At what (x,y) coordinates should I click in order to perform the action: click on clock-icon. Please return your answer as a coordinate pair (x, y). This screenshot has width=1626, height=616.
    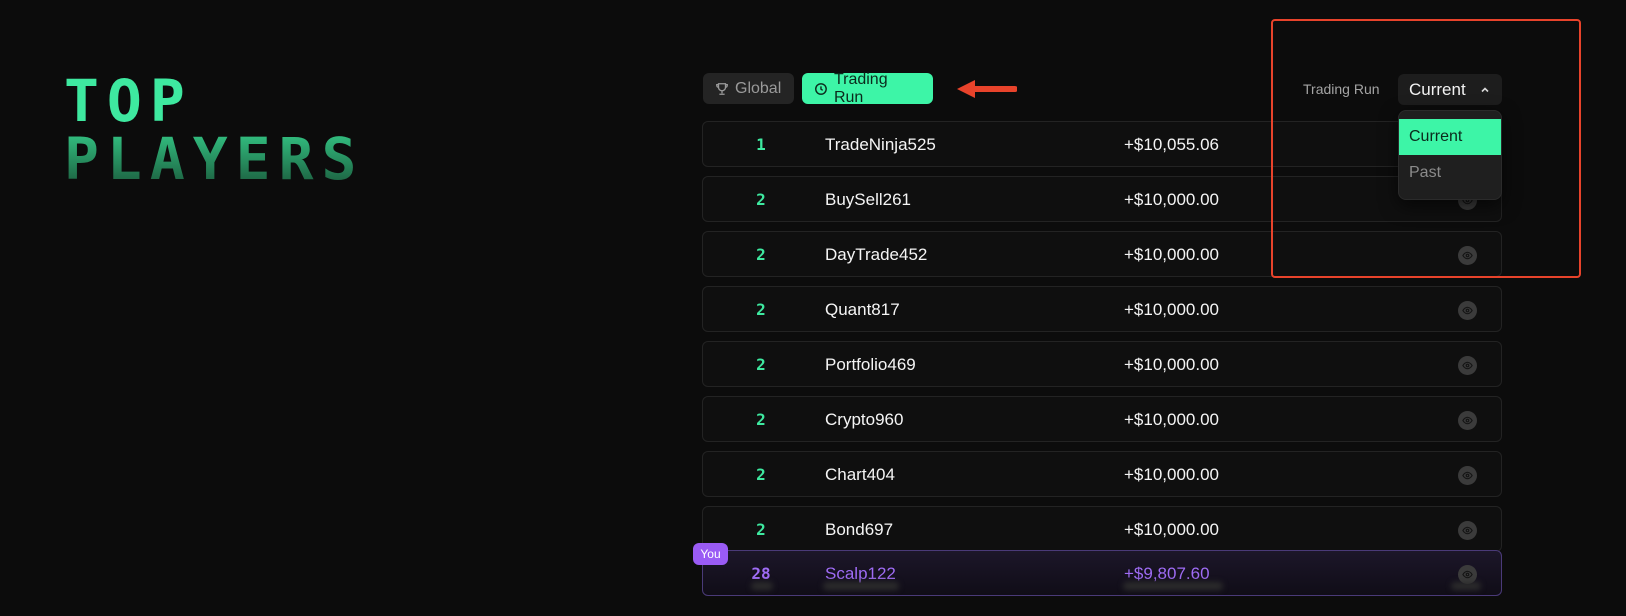
    Looking at the image, I should click on (821, 88).